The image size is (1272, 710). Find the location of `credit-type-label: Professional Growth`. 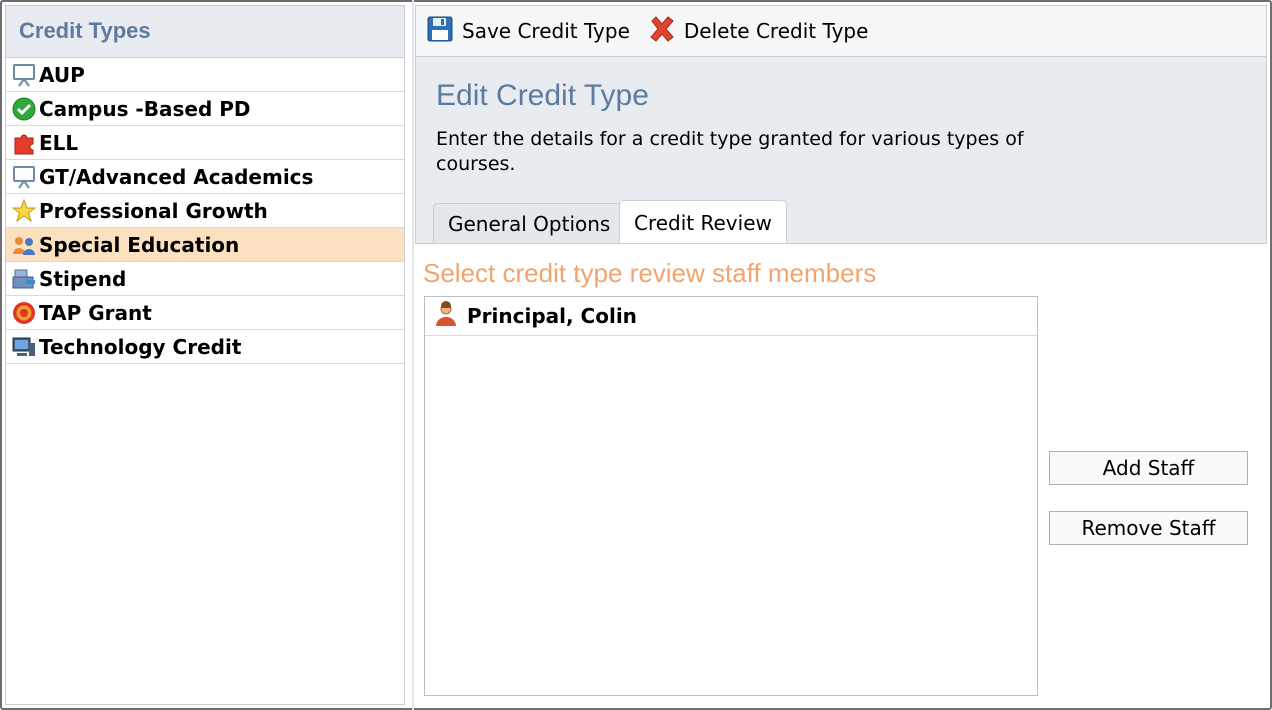

credit-type-label: Professional Growth is located at coordinates (153, 210).